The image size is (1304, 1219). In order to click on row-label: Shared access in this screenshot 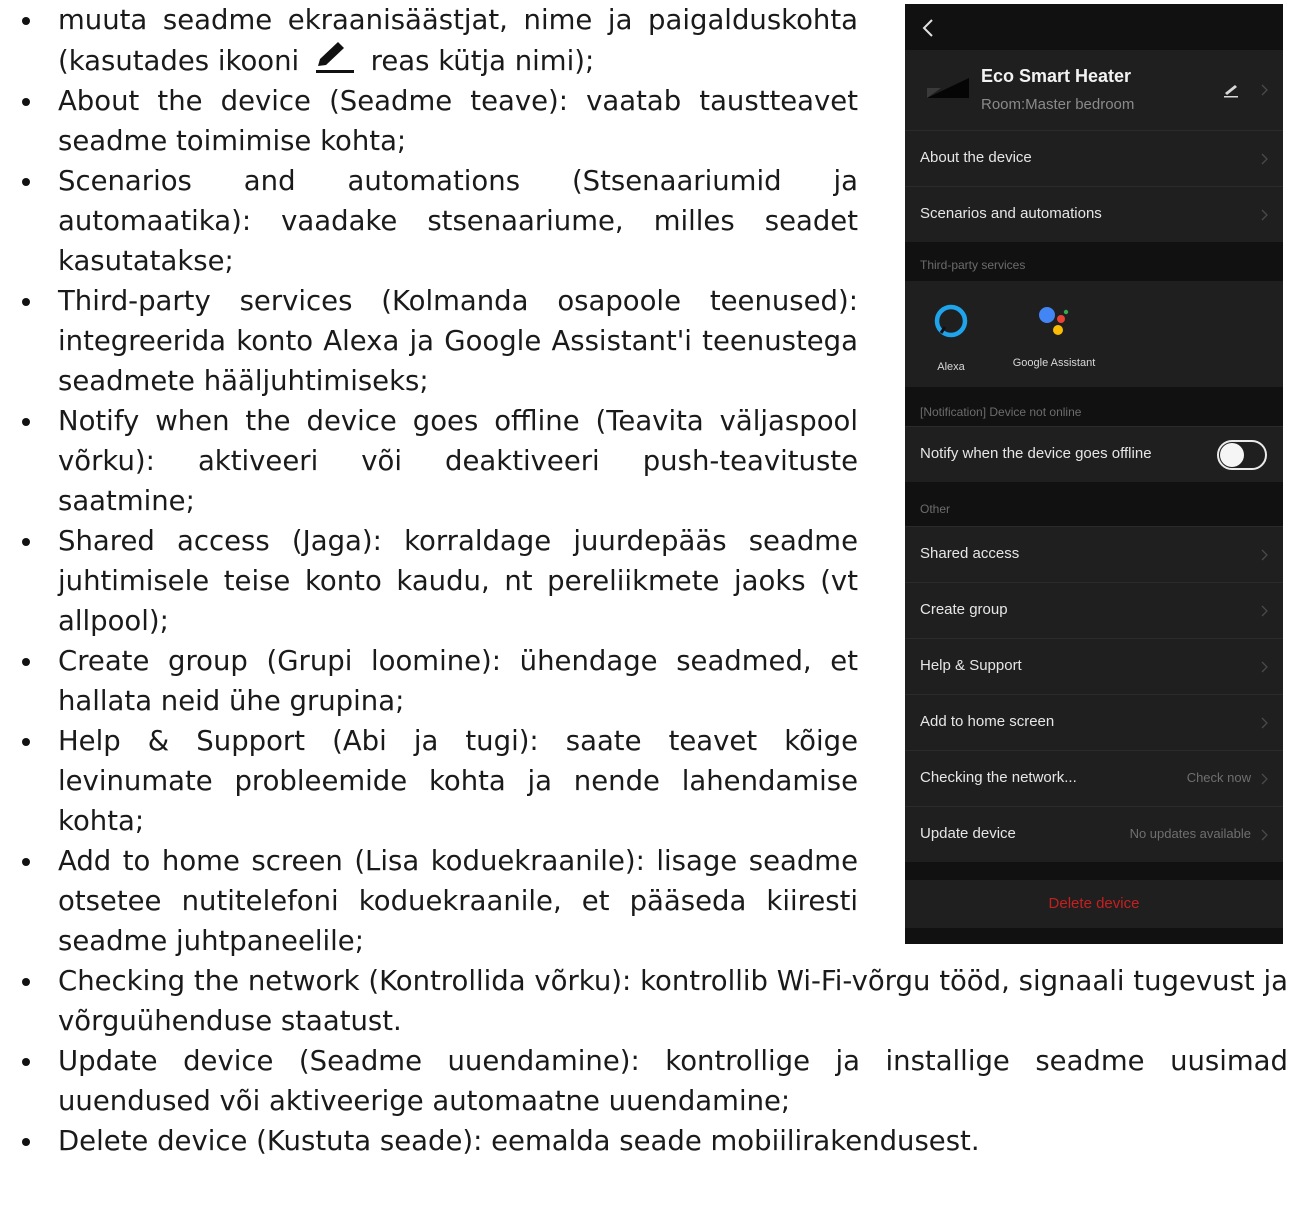, I will do `click(970, 553)`.